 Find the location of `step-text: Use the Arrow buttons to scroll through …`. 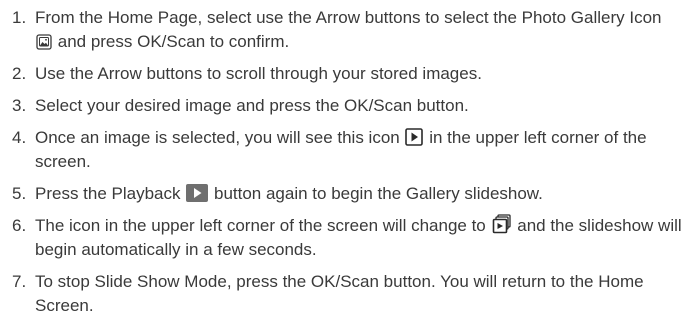

step-text: Use the Arrow buttons to scroll through … is located at coordinates (258, 73).